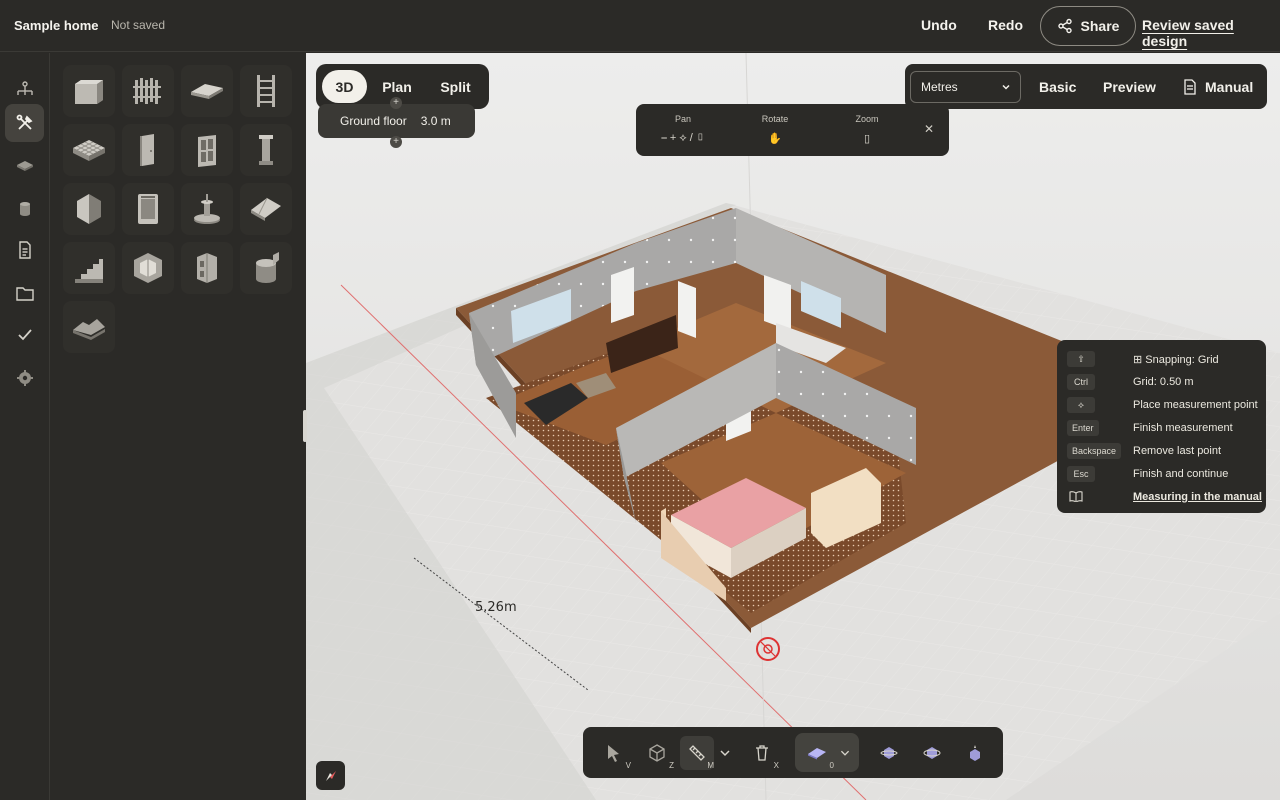 This screenshot has height=800, width=1280. Describe the element at coordinates (1190, 87) in the screenshot. I see `manual-icon` at that location.